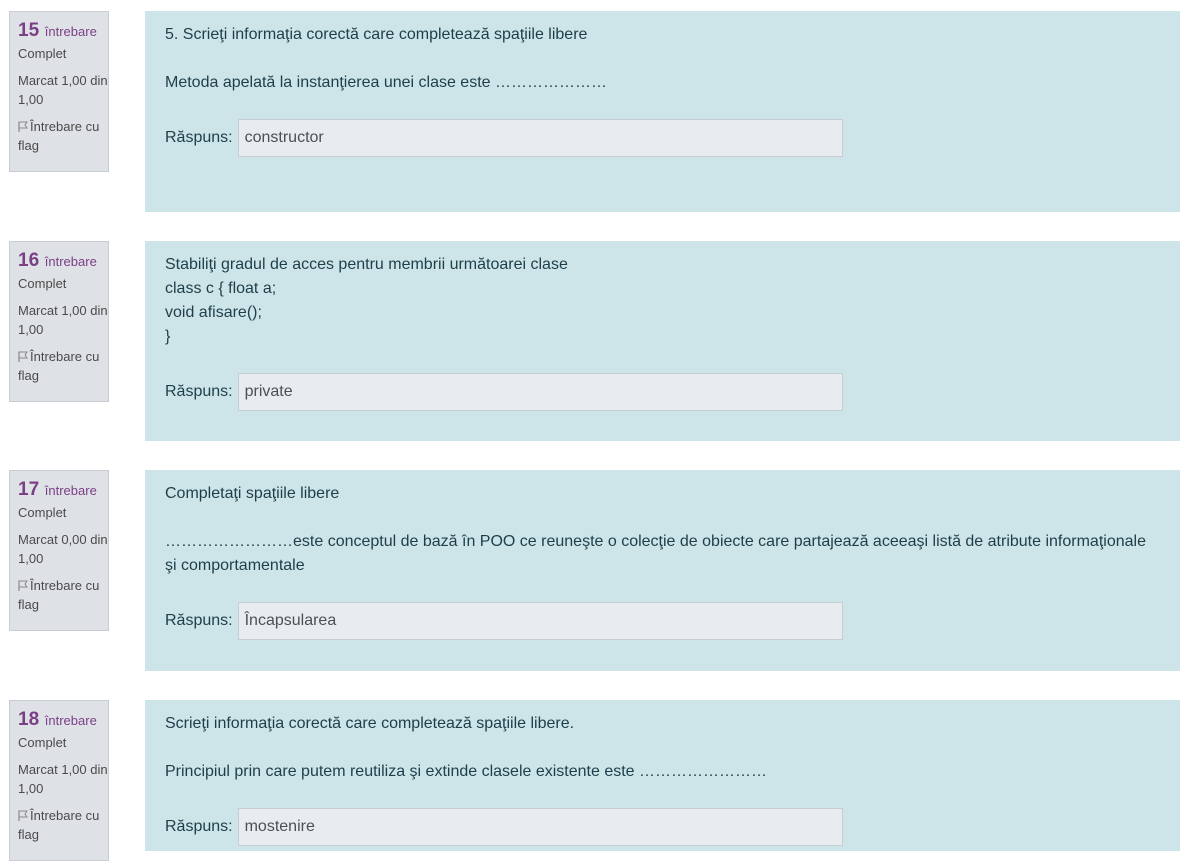  I want to click on question-grade: Marcat 0,00 din 1,00, so click(63, 549).